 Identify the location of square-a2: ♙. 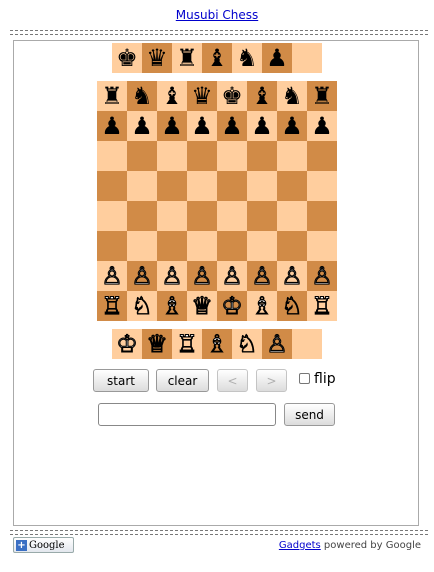
(112, 276).